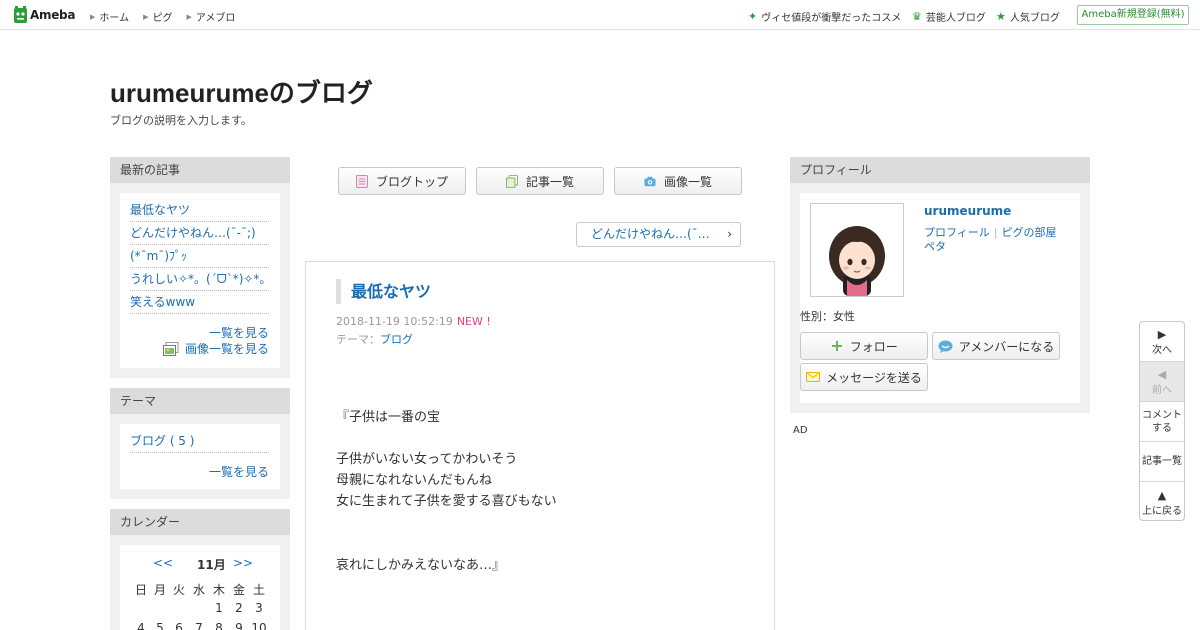 This screenshot has height=630, width=1200. I want to click on promo-celebrity-blog: ♛ 芸能人ブログ, so click(949, 16).